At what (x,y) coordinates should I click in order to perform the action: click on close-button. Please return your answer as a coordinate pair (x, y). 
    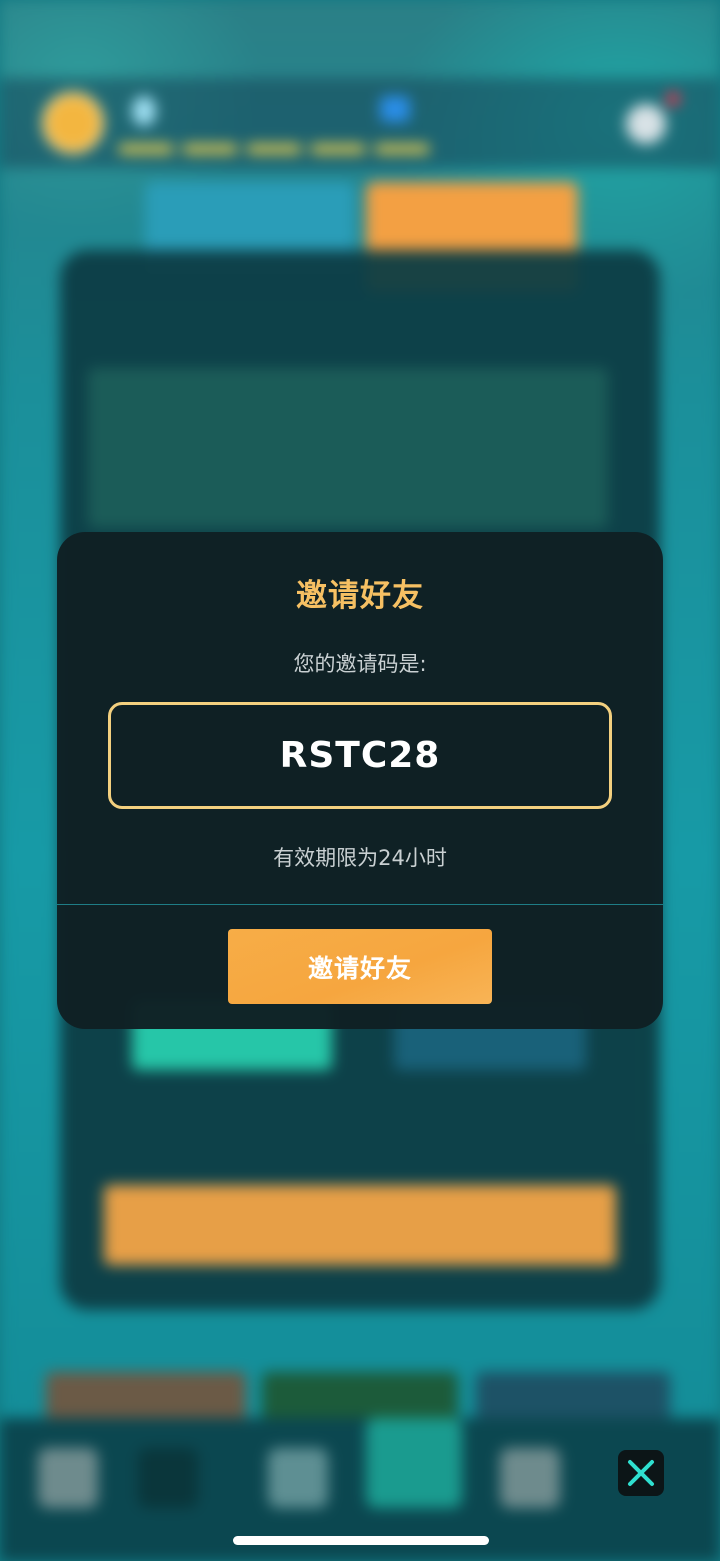
    Looking at the image, I should click on (641, 1473).